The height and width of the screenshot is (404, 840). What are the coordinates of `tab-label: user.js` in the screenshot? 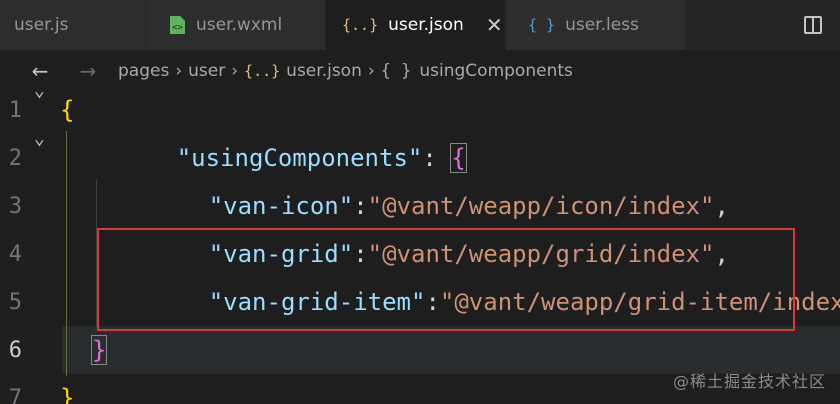 It's located at (41, 25).